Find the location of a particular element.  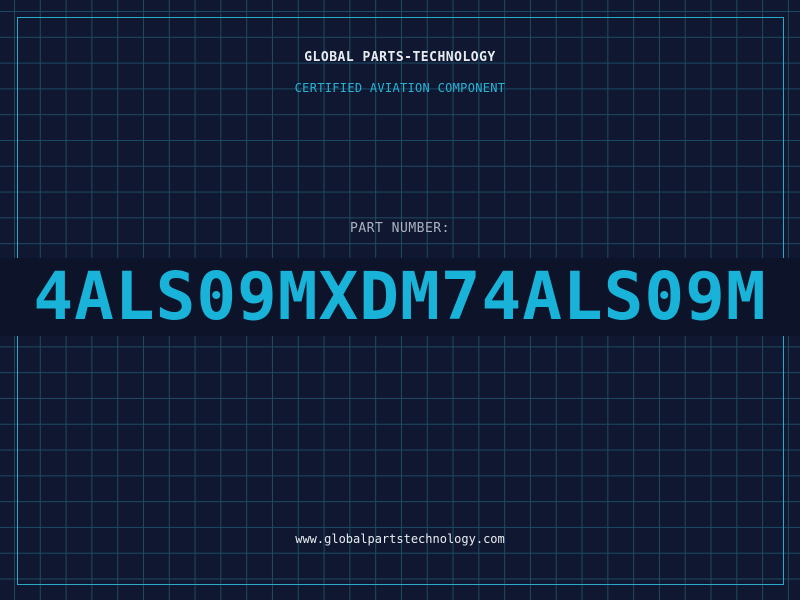

website-url: www.globalpartstechnology.com is located at coordinates (400, 539).